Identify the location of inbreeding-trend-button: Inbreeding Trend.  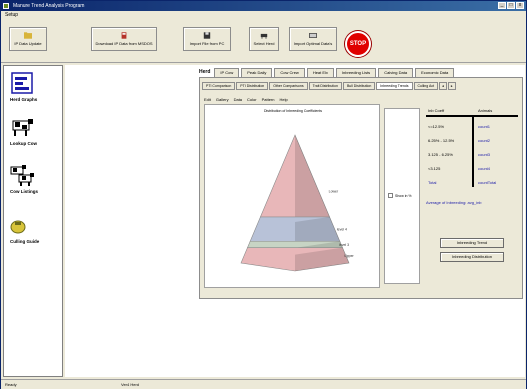
(472, 243).